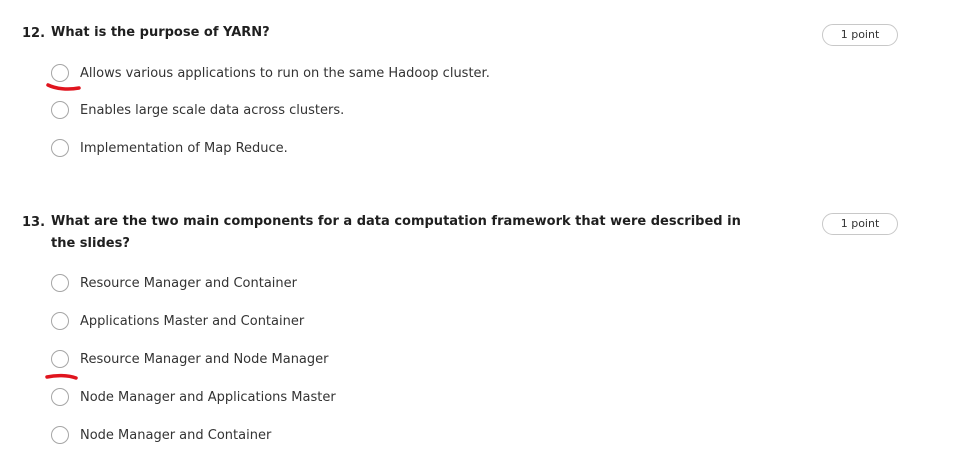  Describe the element at coordinates (184, 148) in the screenshot. I see `option-label: Implementation of Map Reduce.` at that location.